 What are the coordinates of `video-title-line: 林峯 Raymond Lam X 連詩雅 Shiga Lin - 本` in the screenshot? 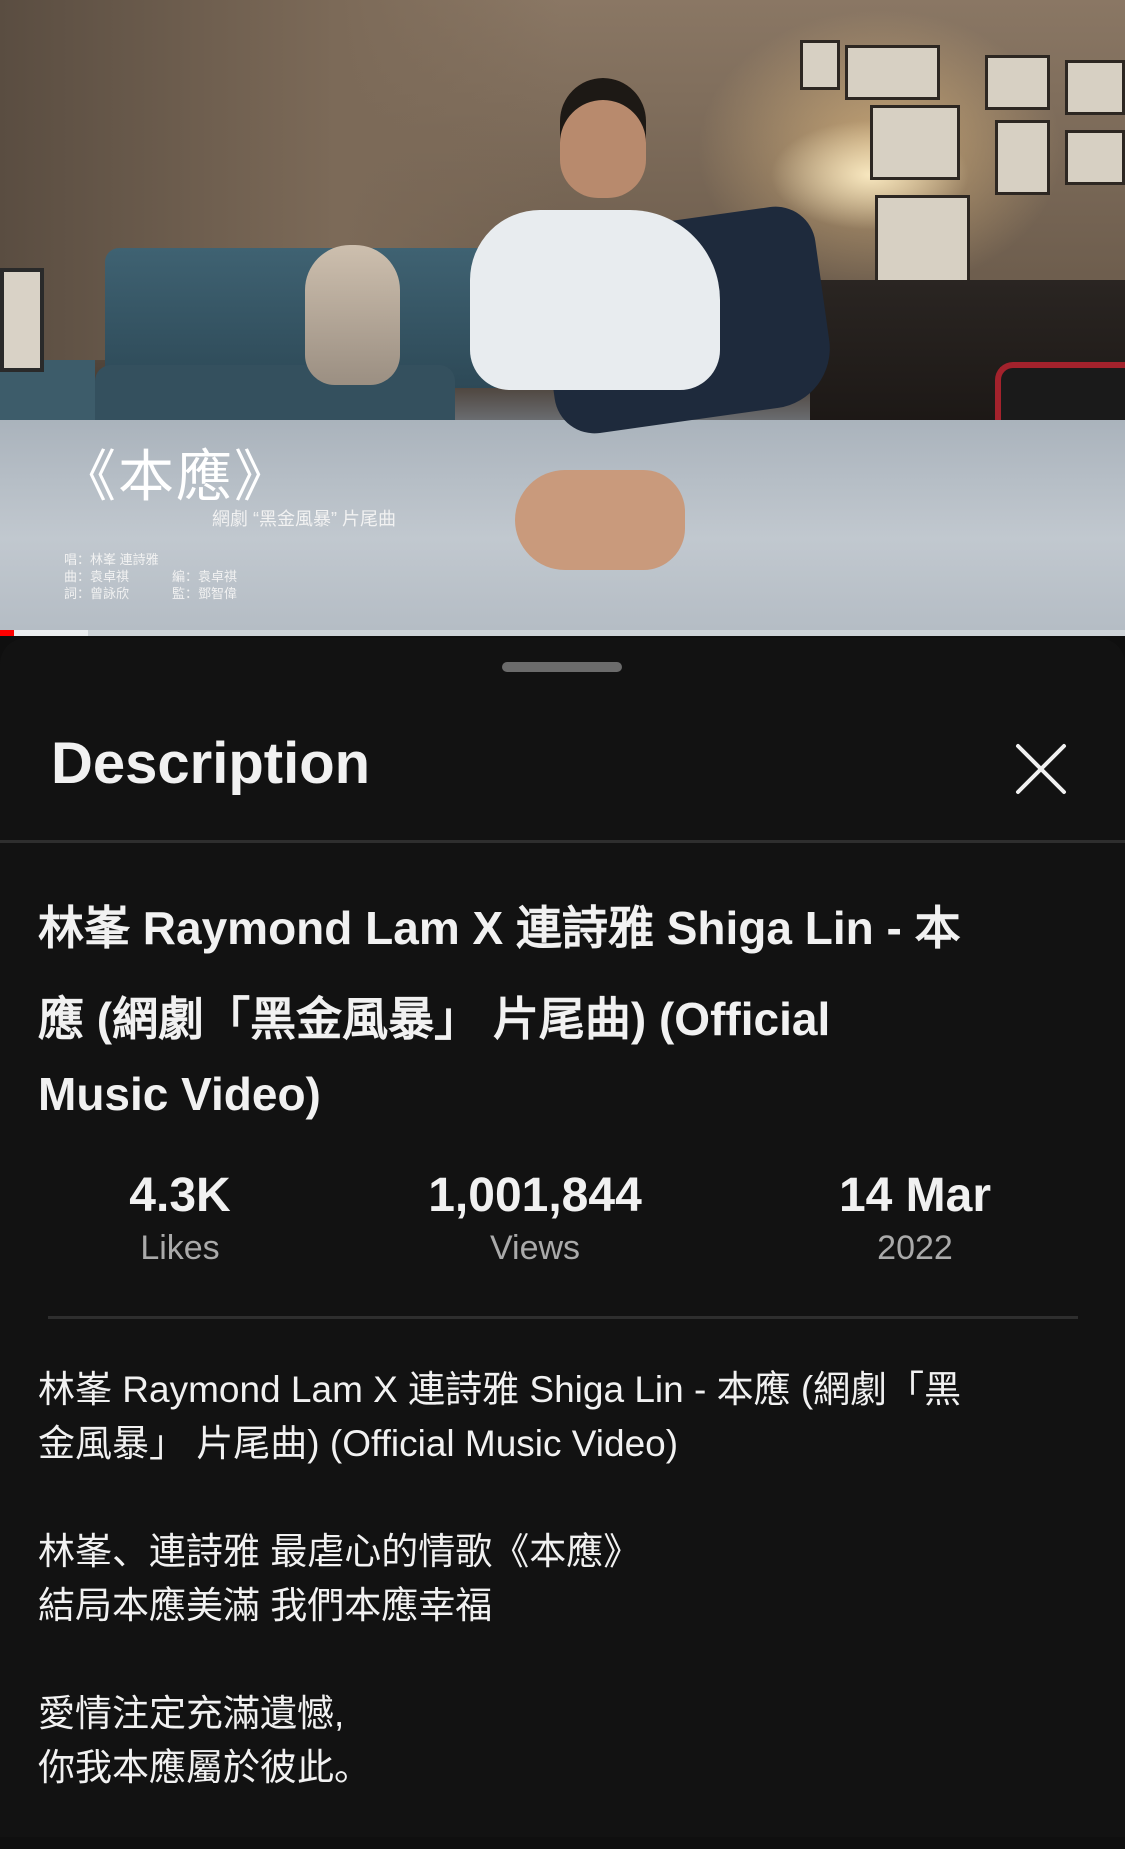 It's located at (499, 928).